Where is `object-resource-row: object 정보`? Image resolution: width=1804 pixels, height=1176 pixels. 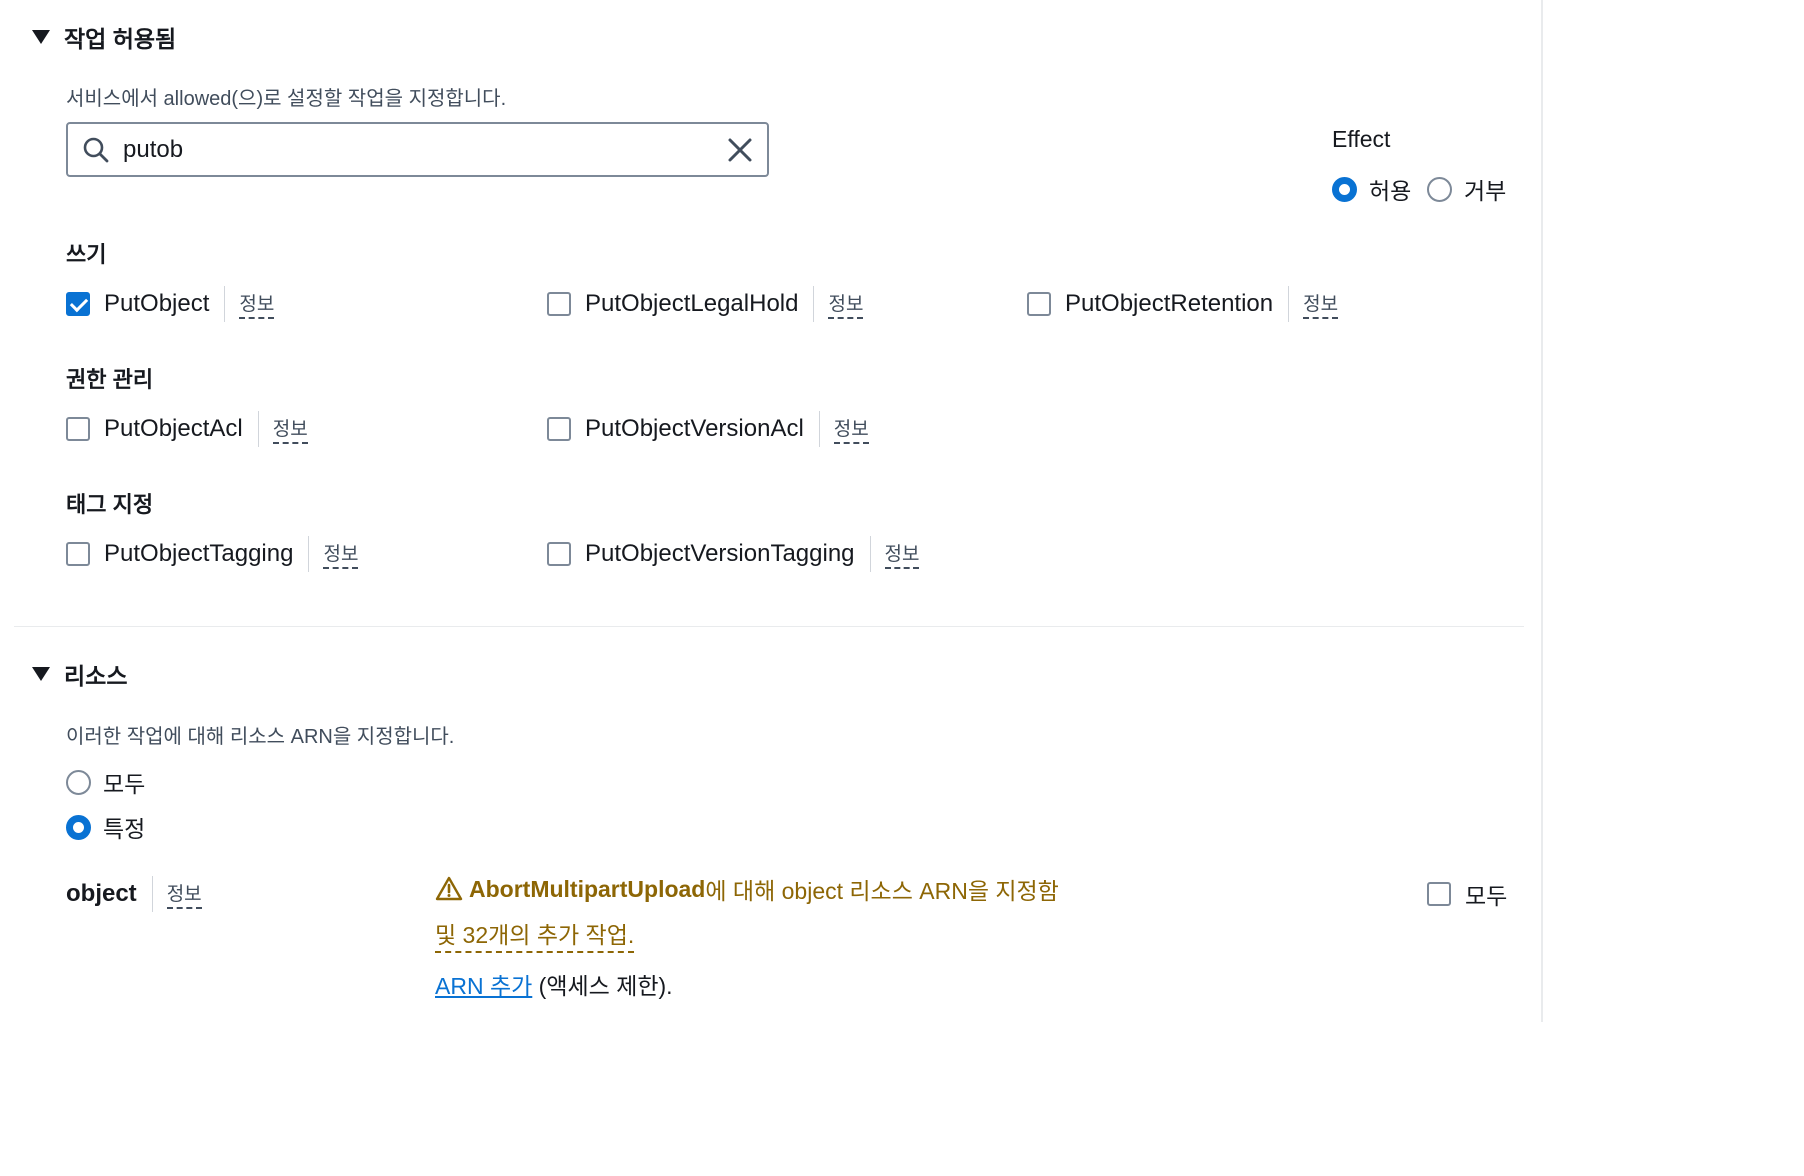
object-resource-row: object 정보 is located at coordinates (134, 894).